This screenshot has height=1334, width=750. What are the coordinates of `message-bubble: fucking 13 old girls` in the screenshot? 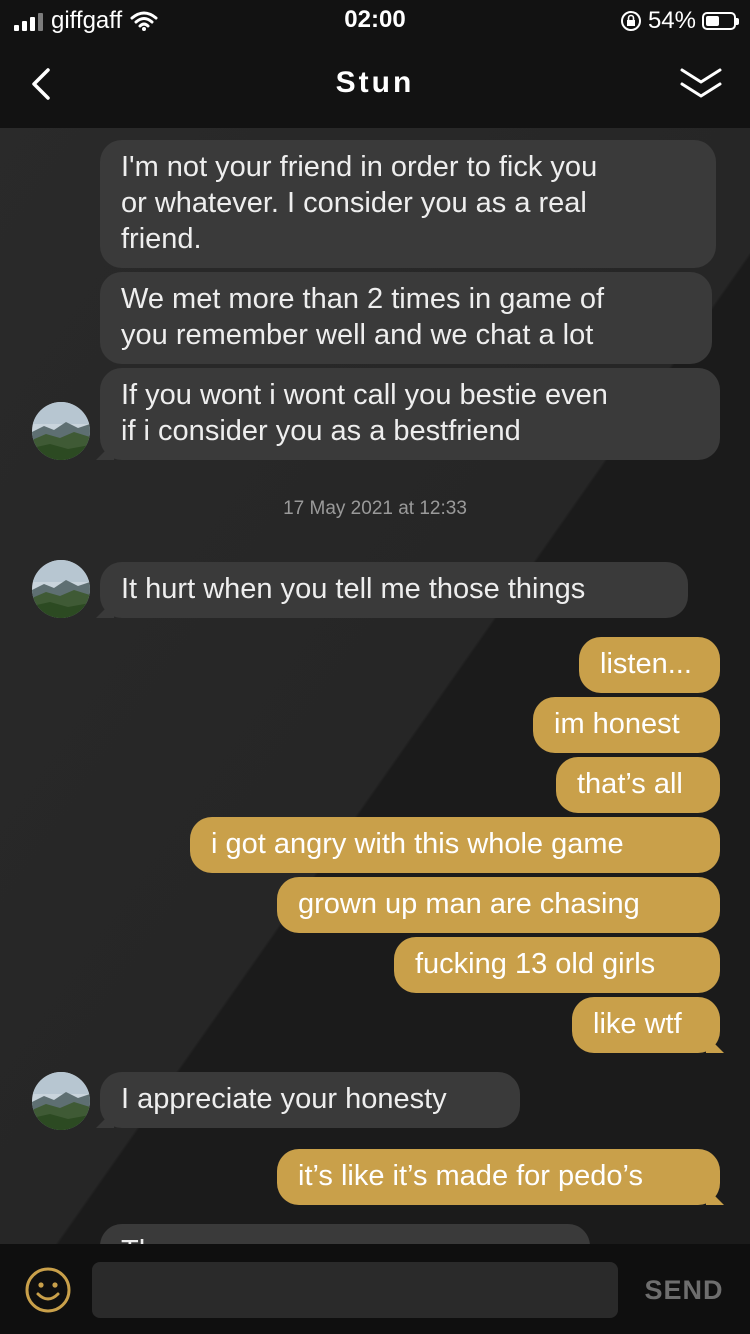 It's located at (557, 965).